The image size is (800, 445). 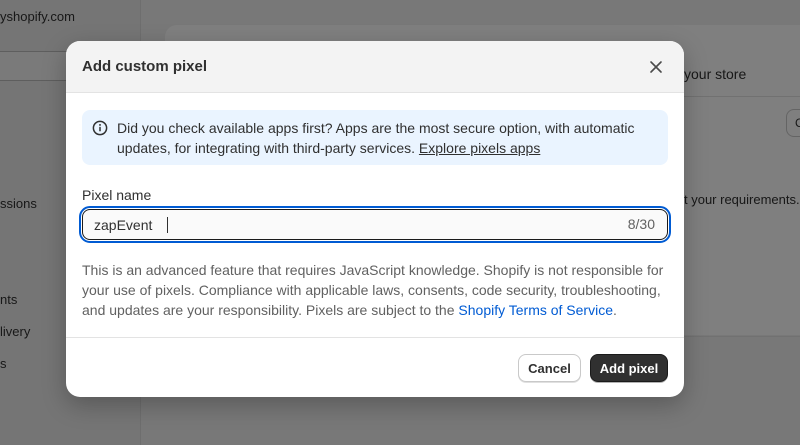 I want to click on modal-header: Add custom pixel, so click(x=375, y=67).